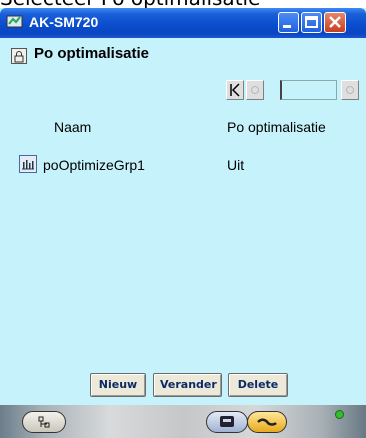 The width and height of the screenshot is (366, 438). Describe the element at coordinates (276, 127) in the screenshot. I see `column-header-po-optimalisatie: Po optimalisatie` at that location.